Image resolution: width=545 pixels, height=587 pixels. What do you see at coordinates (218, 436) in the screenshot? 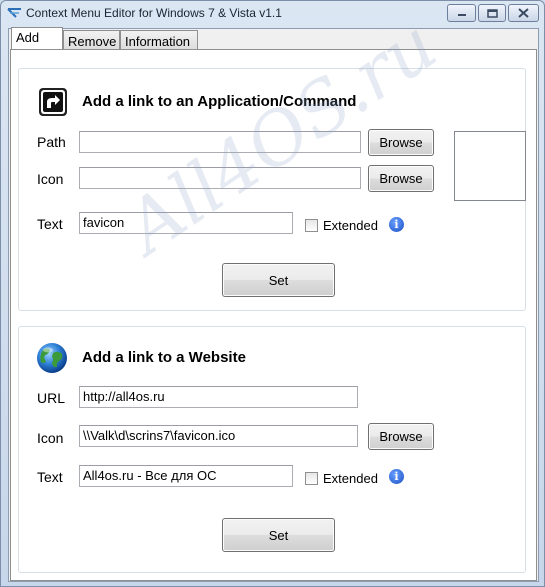
I see `website-icon-input: \\Valk\d\scrins7\favicon.ico` at bounding box center [218, 436].